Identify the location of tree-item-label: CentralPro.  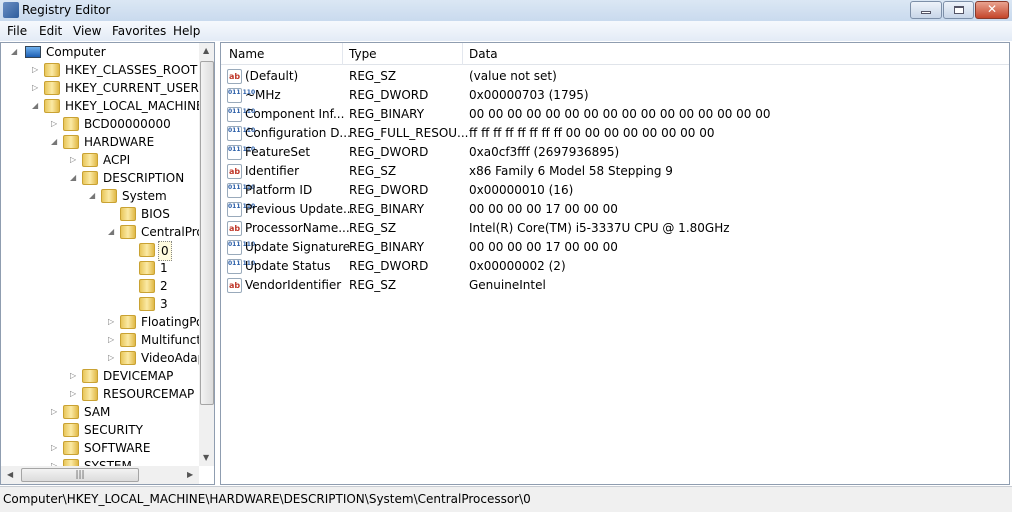
(172, 232).